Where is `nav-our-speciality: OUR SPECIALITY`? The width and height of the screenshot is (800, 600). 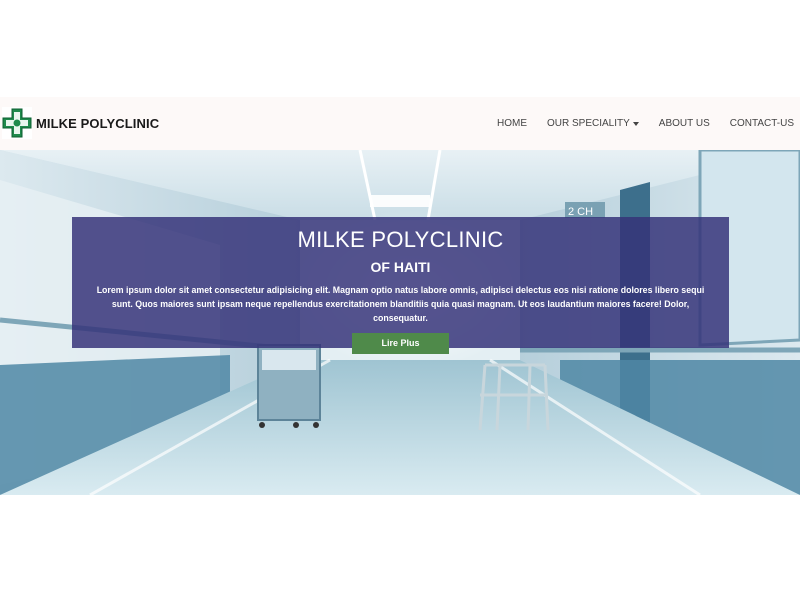 nav-our-speciality: OUR SPECIALITY is located at coordinates (593, 123).